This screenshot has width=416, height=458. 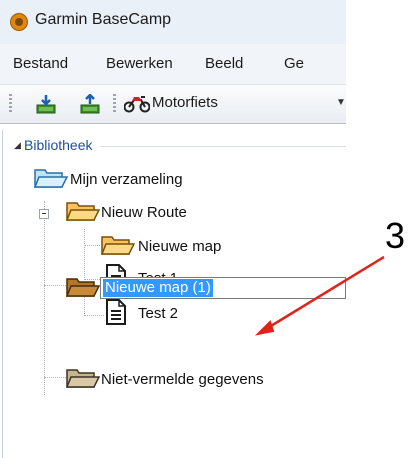 I want to click on dropdown-arrow-icon: ▼, so click(x=341, y=102).